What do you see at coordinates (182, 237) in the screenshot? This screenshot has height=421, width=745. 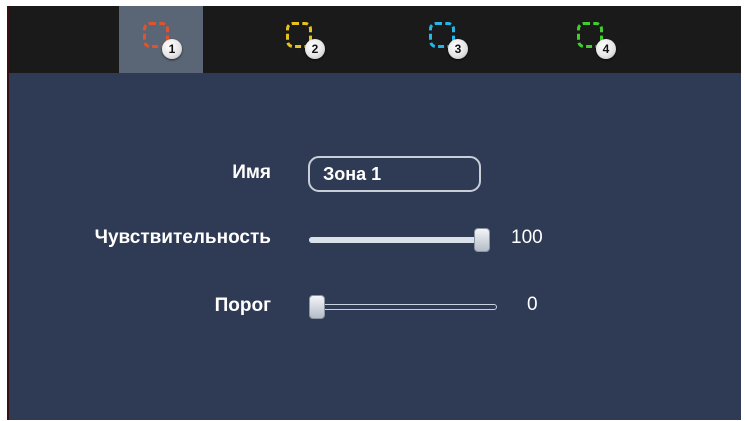 I see `sensitivity-label: Чувствительность` at bounding box center [182, 237].